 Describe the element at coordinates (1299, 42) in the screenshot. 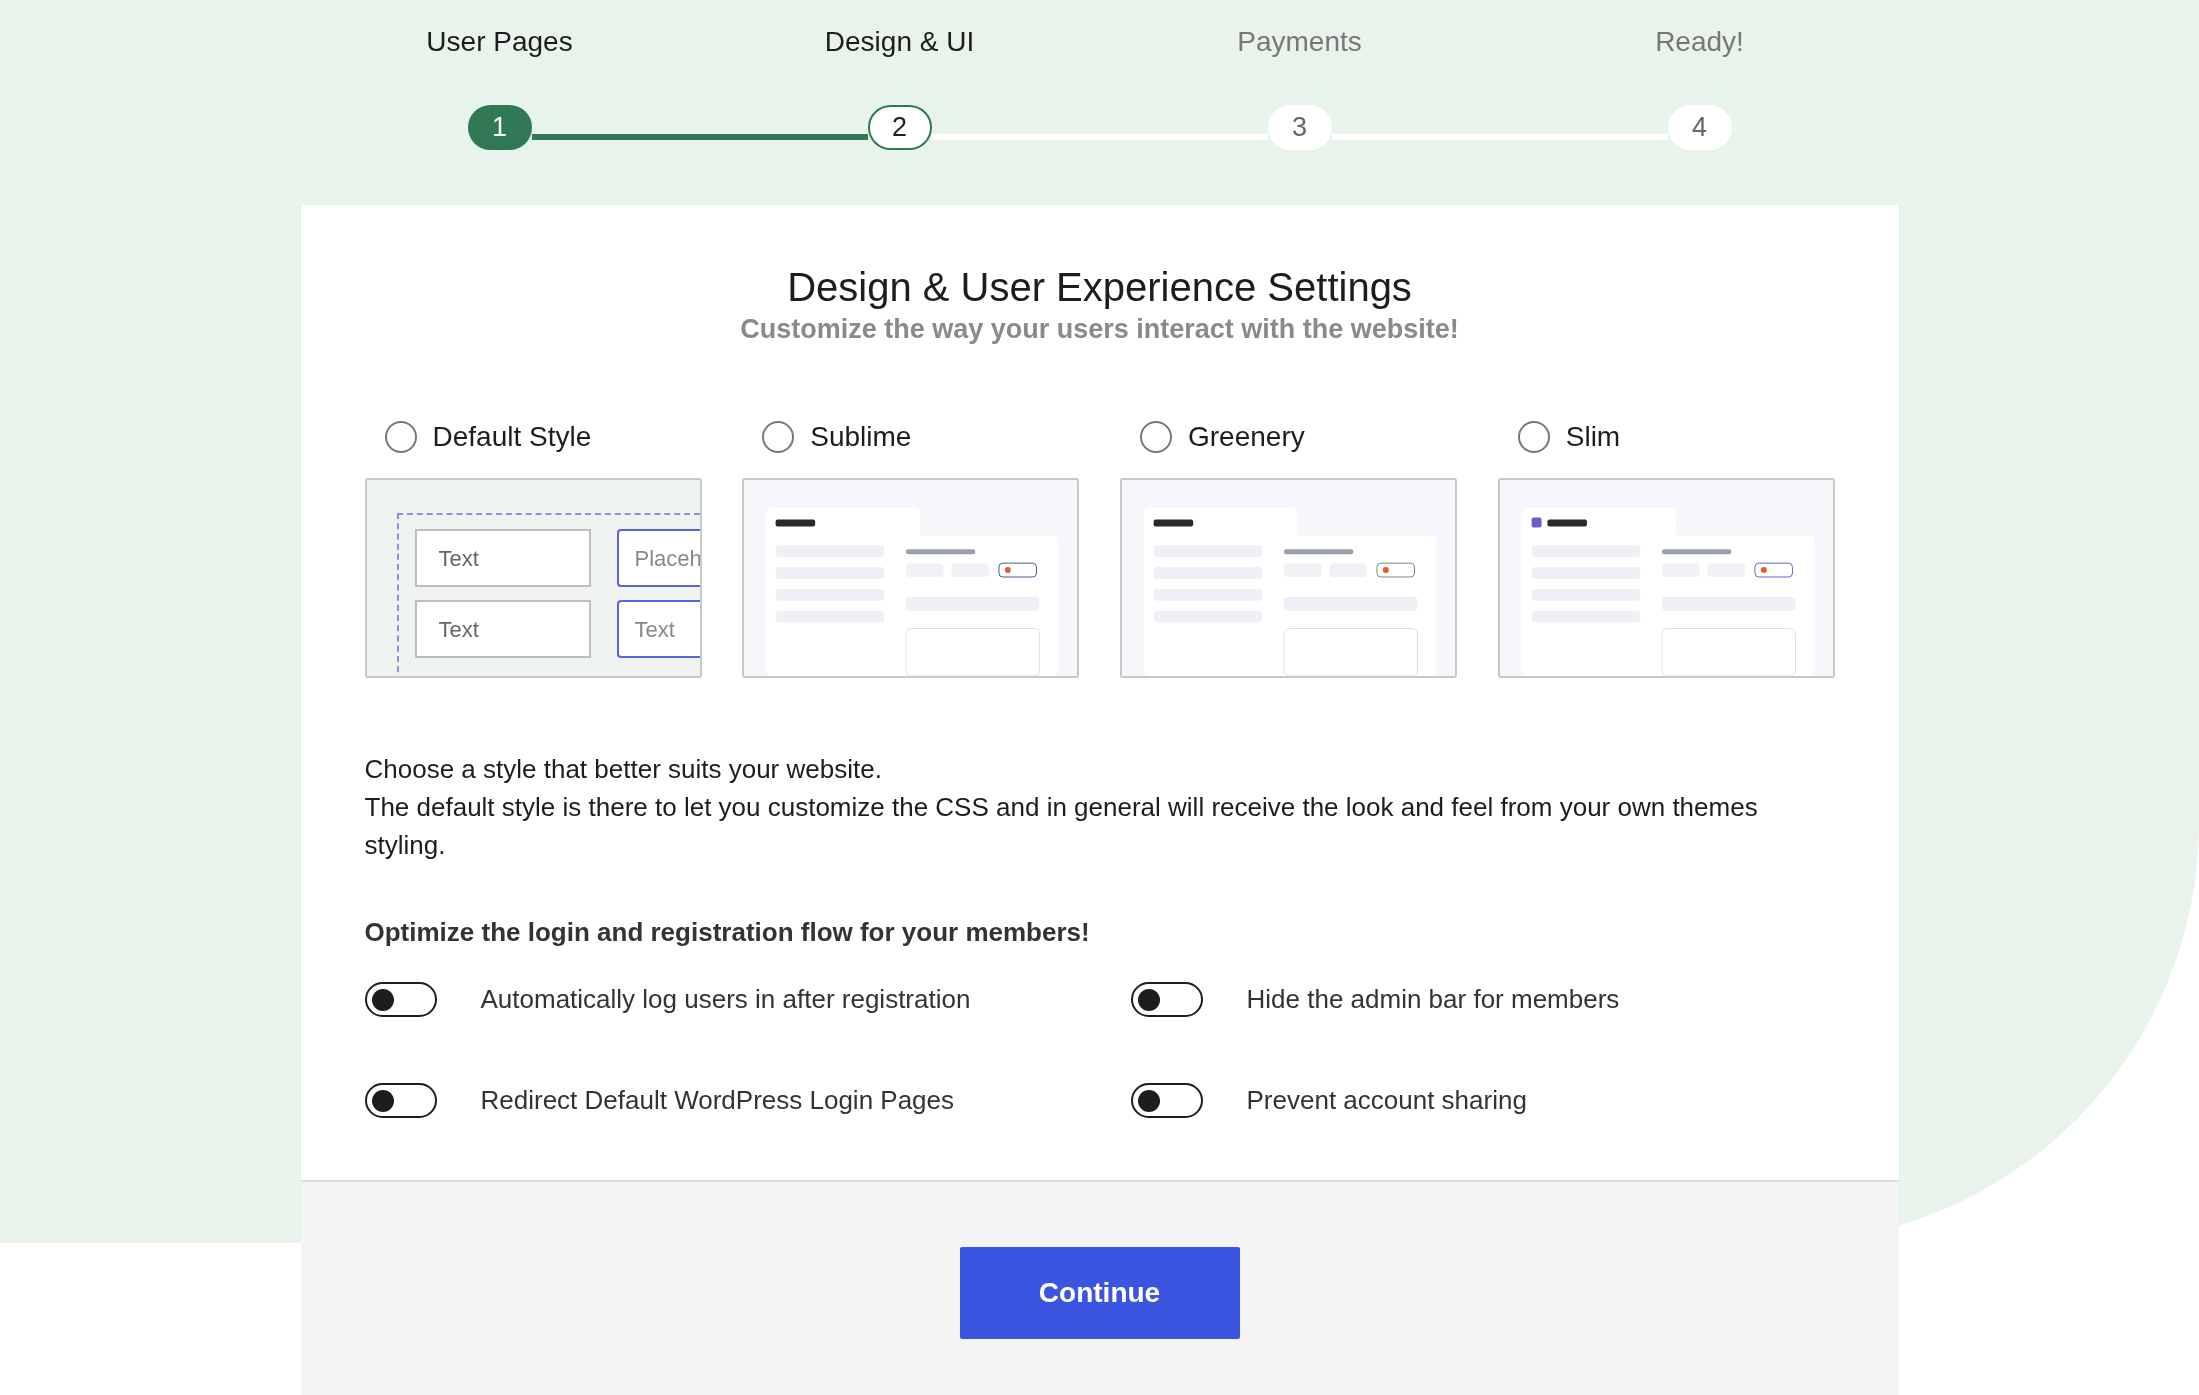

I see `step-label: Payments` at that location.